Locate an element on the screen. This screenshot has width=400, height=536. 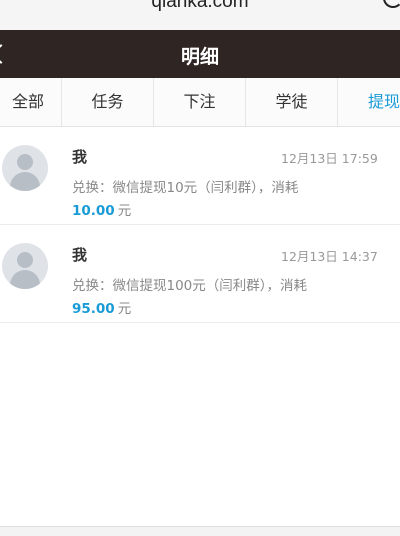
nav-bar: 明细 is located at coordinates (200, 54).